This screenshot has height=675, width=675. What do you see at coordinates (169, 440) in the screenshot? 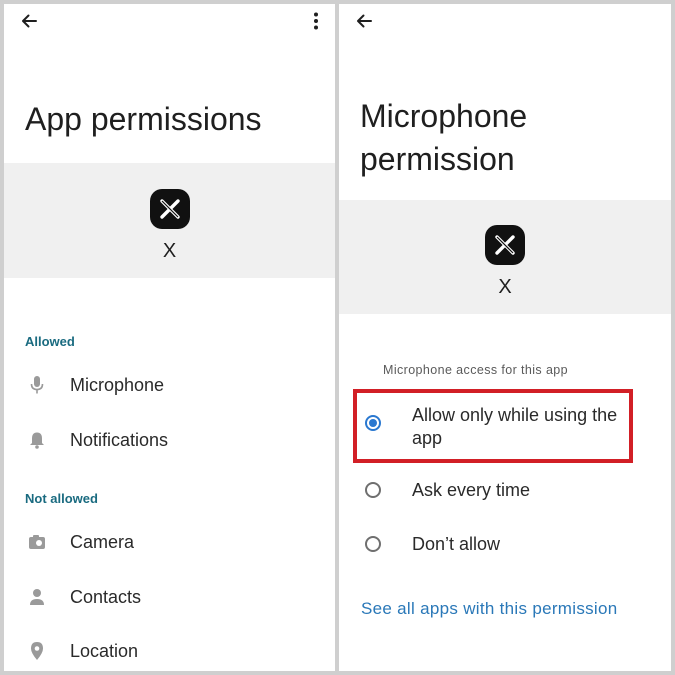
I see `permission-item-notifications: Notifications` at bounding box center [169, 440].